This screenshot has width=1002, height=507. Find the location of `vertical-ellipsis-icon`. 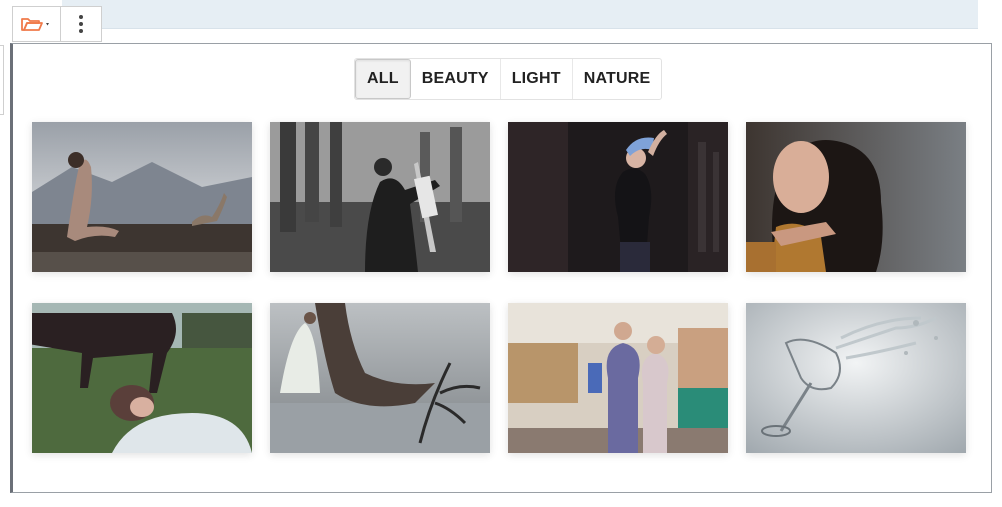

vertical-ellipsis-icon is located at coordinates (80, 24).